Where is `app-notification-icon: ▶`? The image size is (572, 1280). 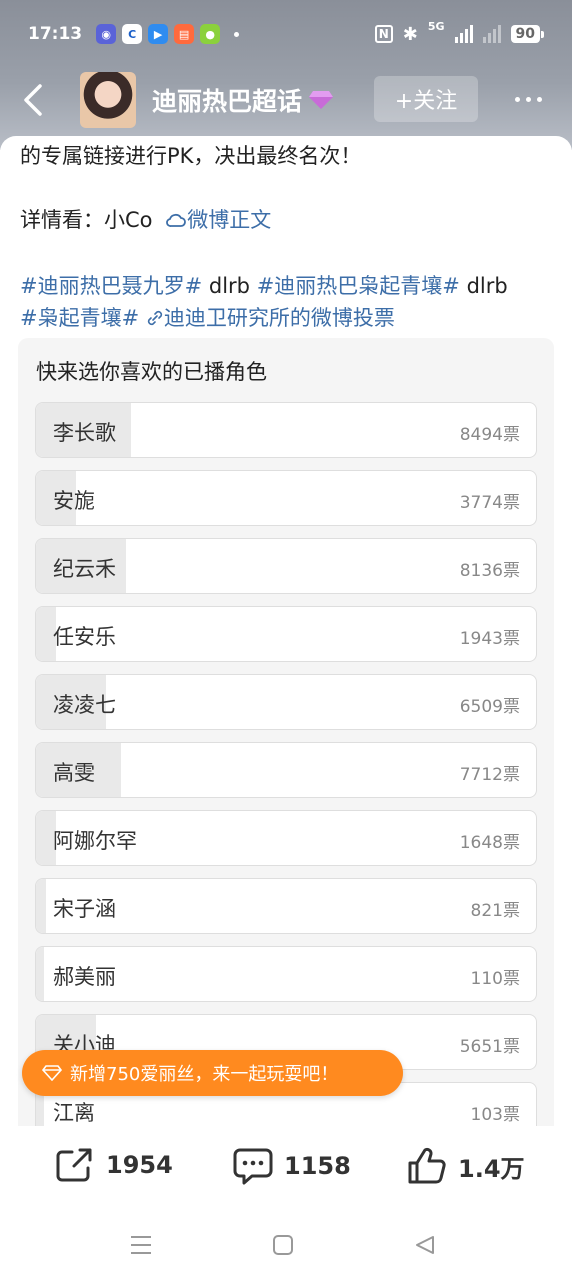
app-notification-icon: ▶ is located at coordinates (158, 34).